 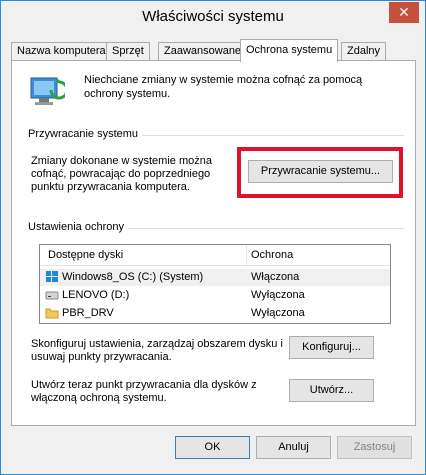 I want to click on tab-system-protection: Ochrona systemu, so click(x=289, y=50).